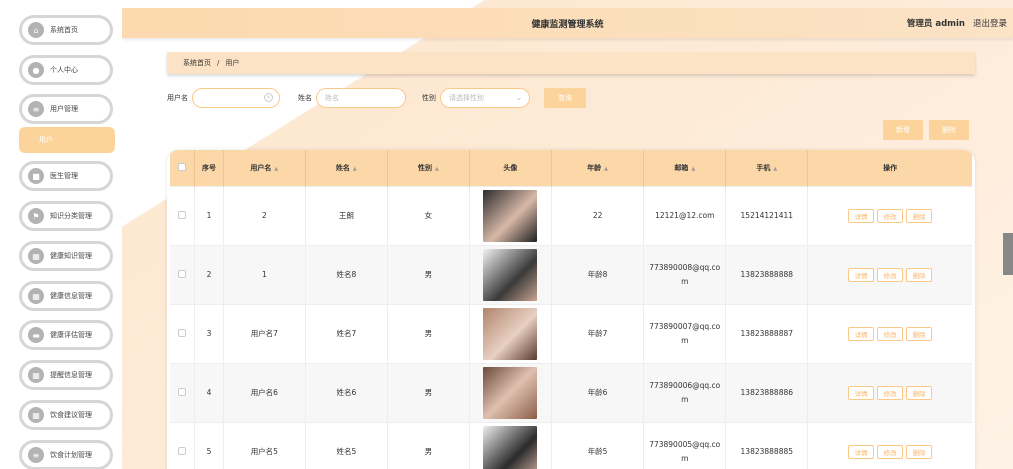 Image resolution: width=1013 pixels, height=469 pixels. Describe the element at coordinates (361, 98) in the screenshot. I see `name-input: 姓名` at that location.